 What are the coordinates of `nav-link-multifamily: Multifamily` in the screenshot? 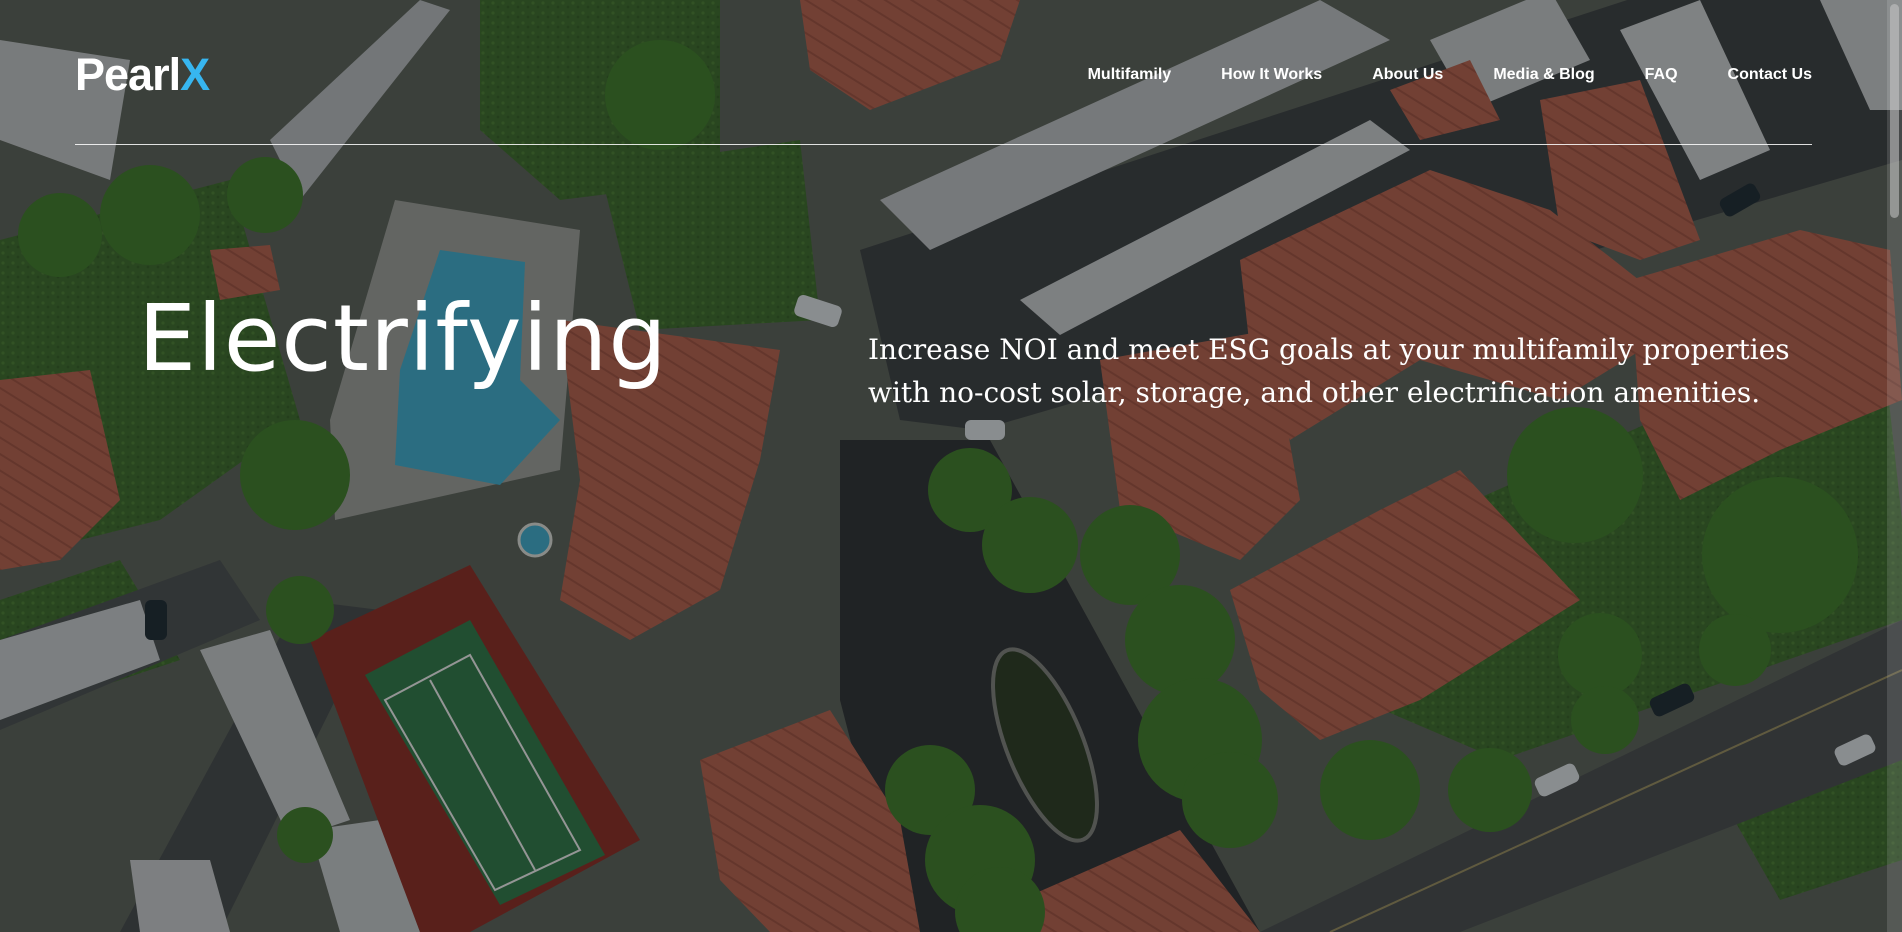 It's located at (1130, 75).